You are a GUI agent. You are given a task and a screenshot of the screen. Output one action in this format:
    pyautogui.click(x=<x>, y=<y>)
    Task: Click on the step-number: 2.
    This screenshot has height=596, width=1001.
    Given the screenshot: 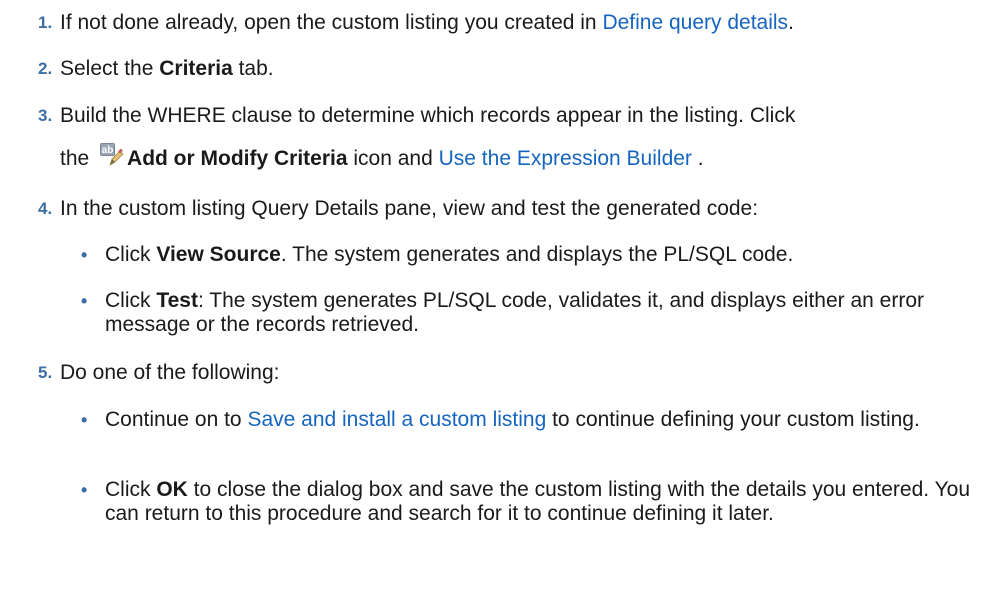 What is the action you would take?
    pyautogui.click(x=45, y=68)
    